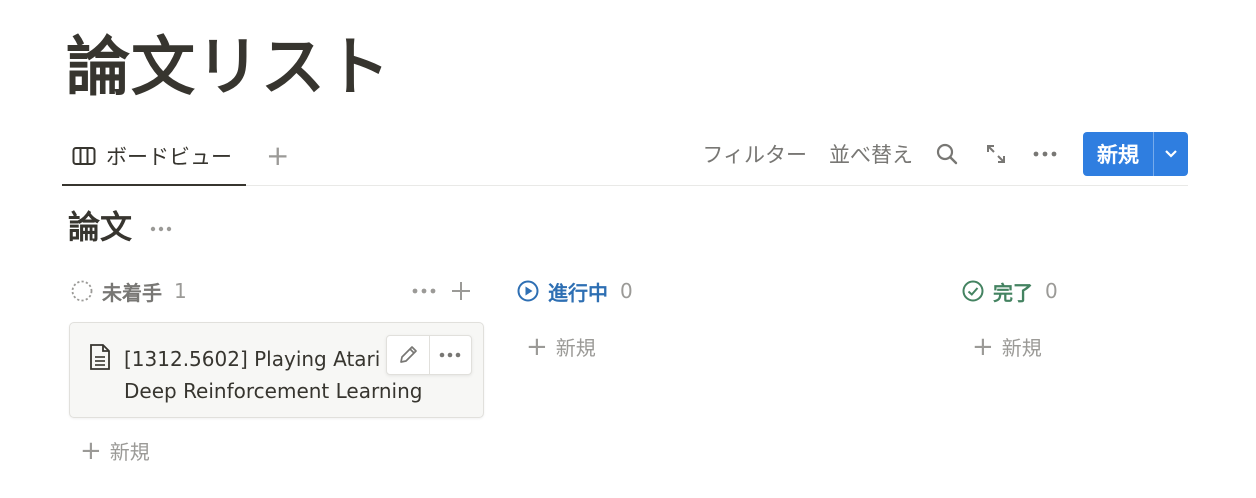 This screenshot has width=1256, height=498. What do you see at coordinates (442, 291) in the screenshot?
I see `group-actions` at bounding box center [442, 291].